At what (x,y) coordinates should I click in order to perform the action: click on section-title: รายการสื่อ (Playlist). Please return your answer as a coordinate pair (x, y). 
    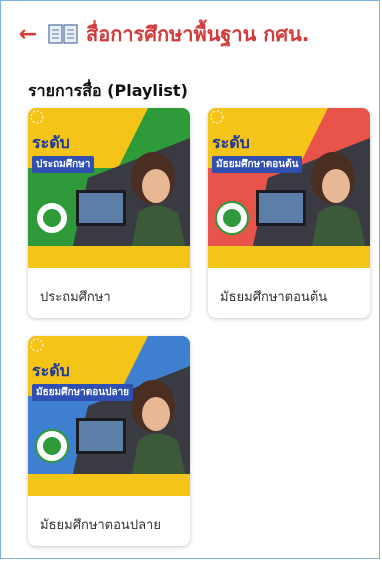
    Looking at the image, I should click on (108, 90).